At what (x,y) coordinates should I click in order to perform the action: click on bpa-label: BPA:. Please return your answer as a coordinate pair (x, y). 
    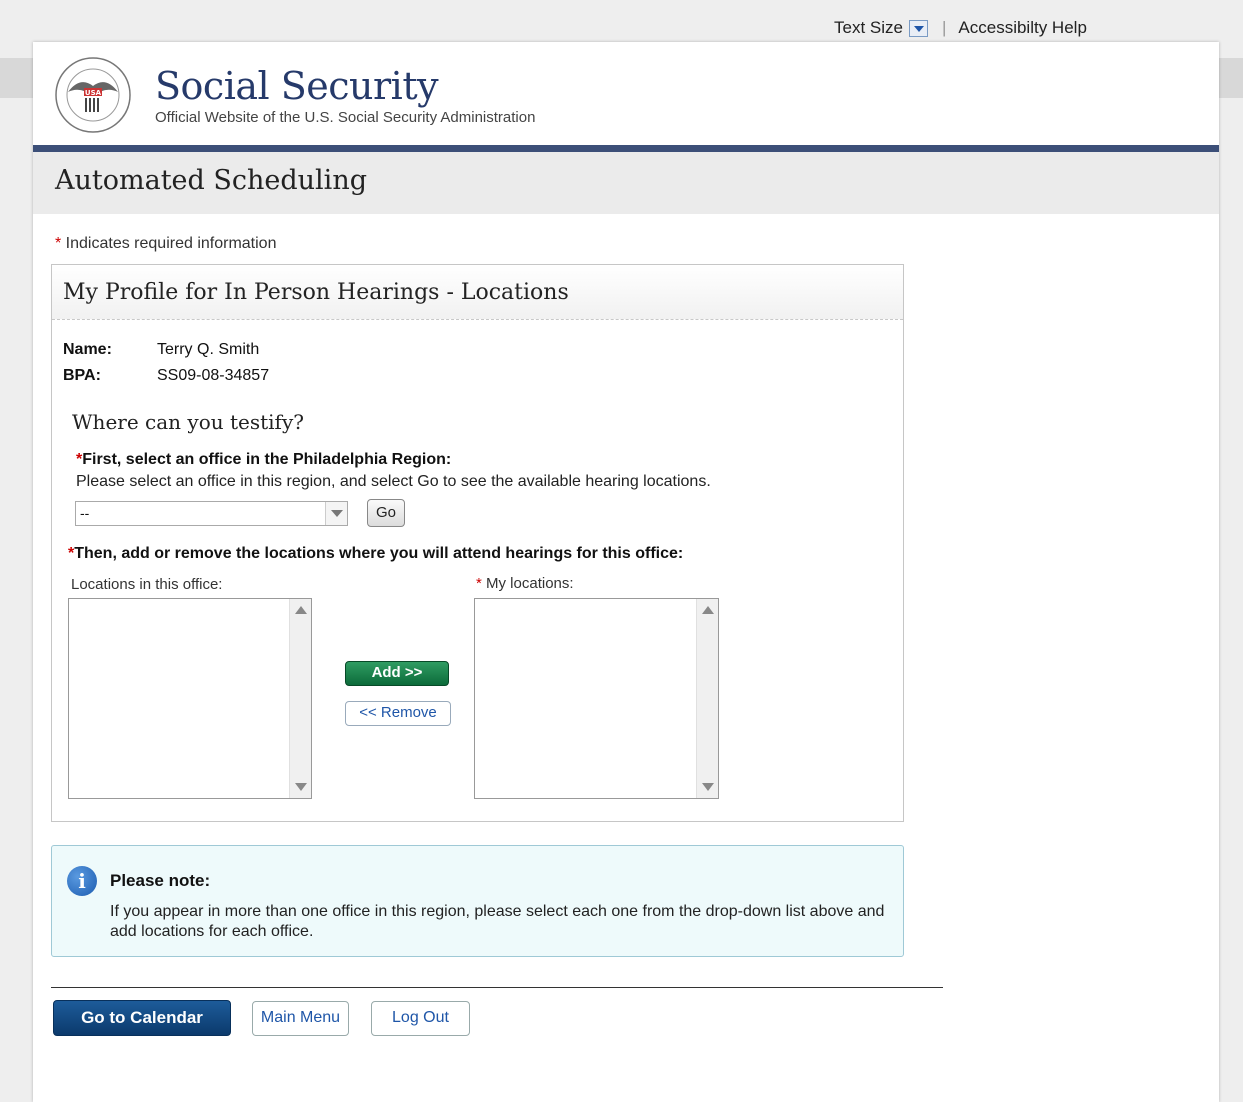
    Looking at the image, I should click on (82, 375).